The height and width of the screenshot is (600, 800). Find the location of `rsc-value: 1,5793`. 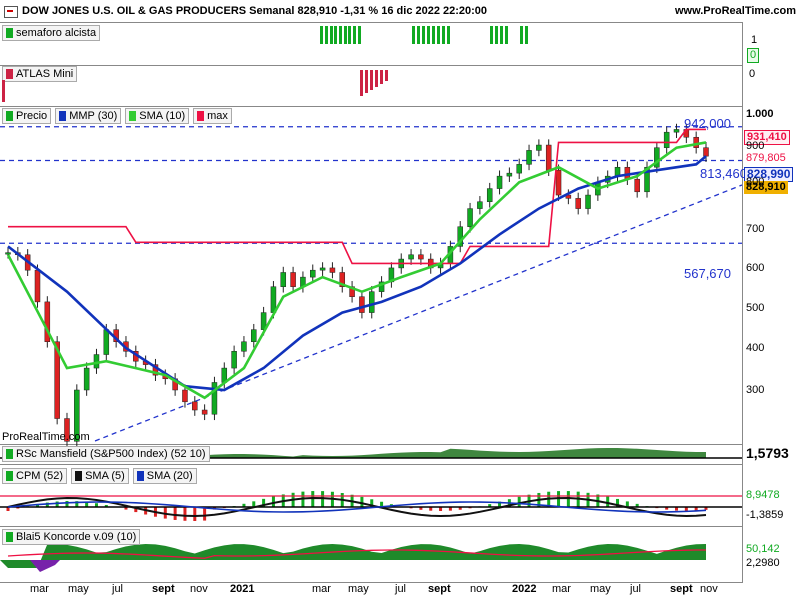

rsc-value: 1,5793 is located at coordinates (767, 453).